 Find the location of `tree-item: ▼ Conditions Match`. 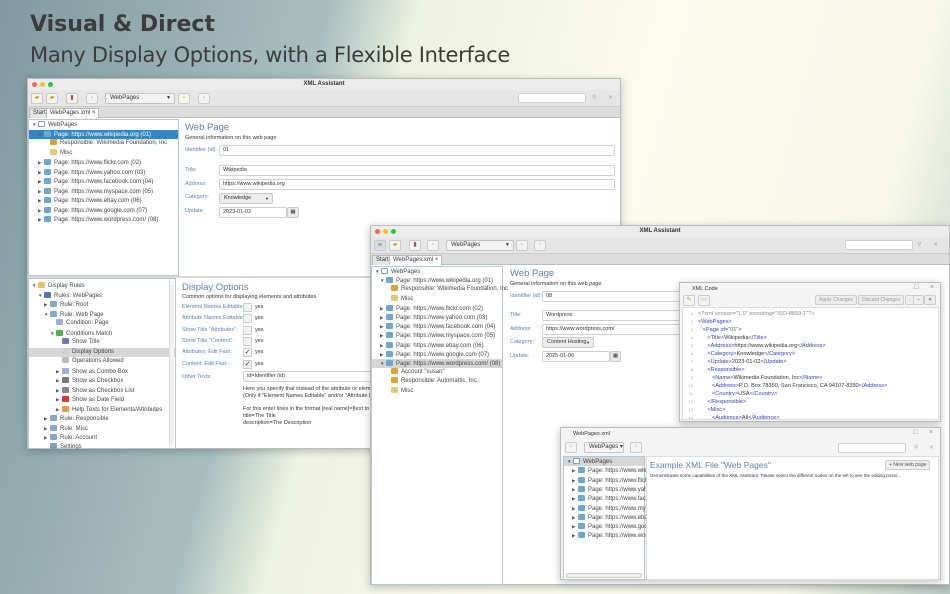

tree-item: ▼ Conditions Match is located at coordinates (102, 333).